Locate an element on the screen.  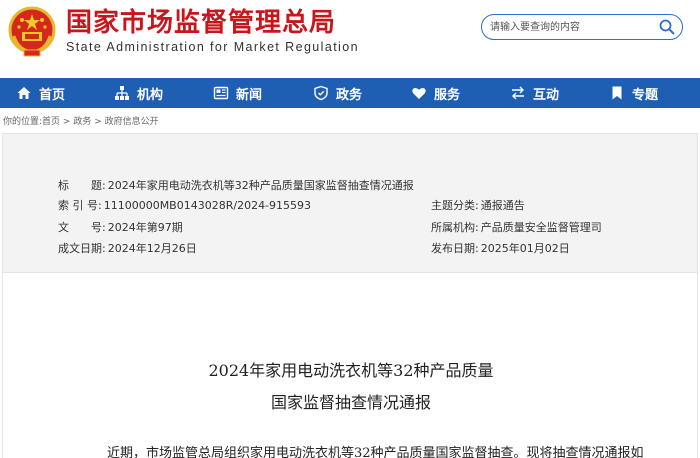
nav-item-label: 服务 is located at coordinates (447, 95).